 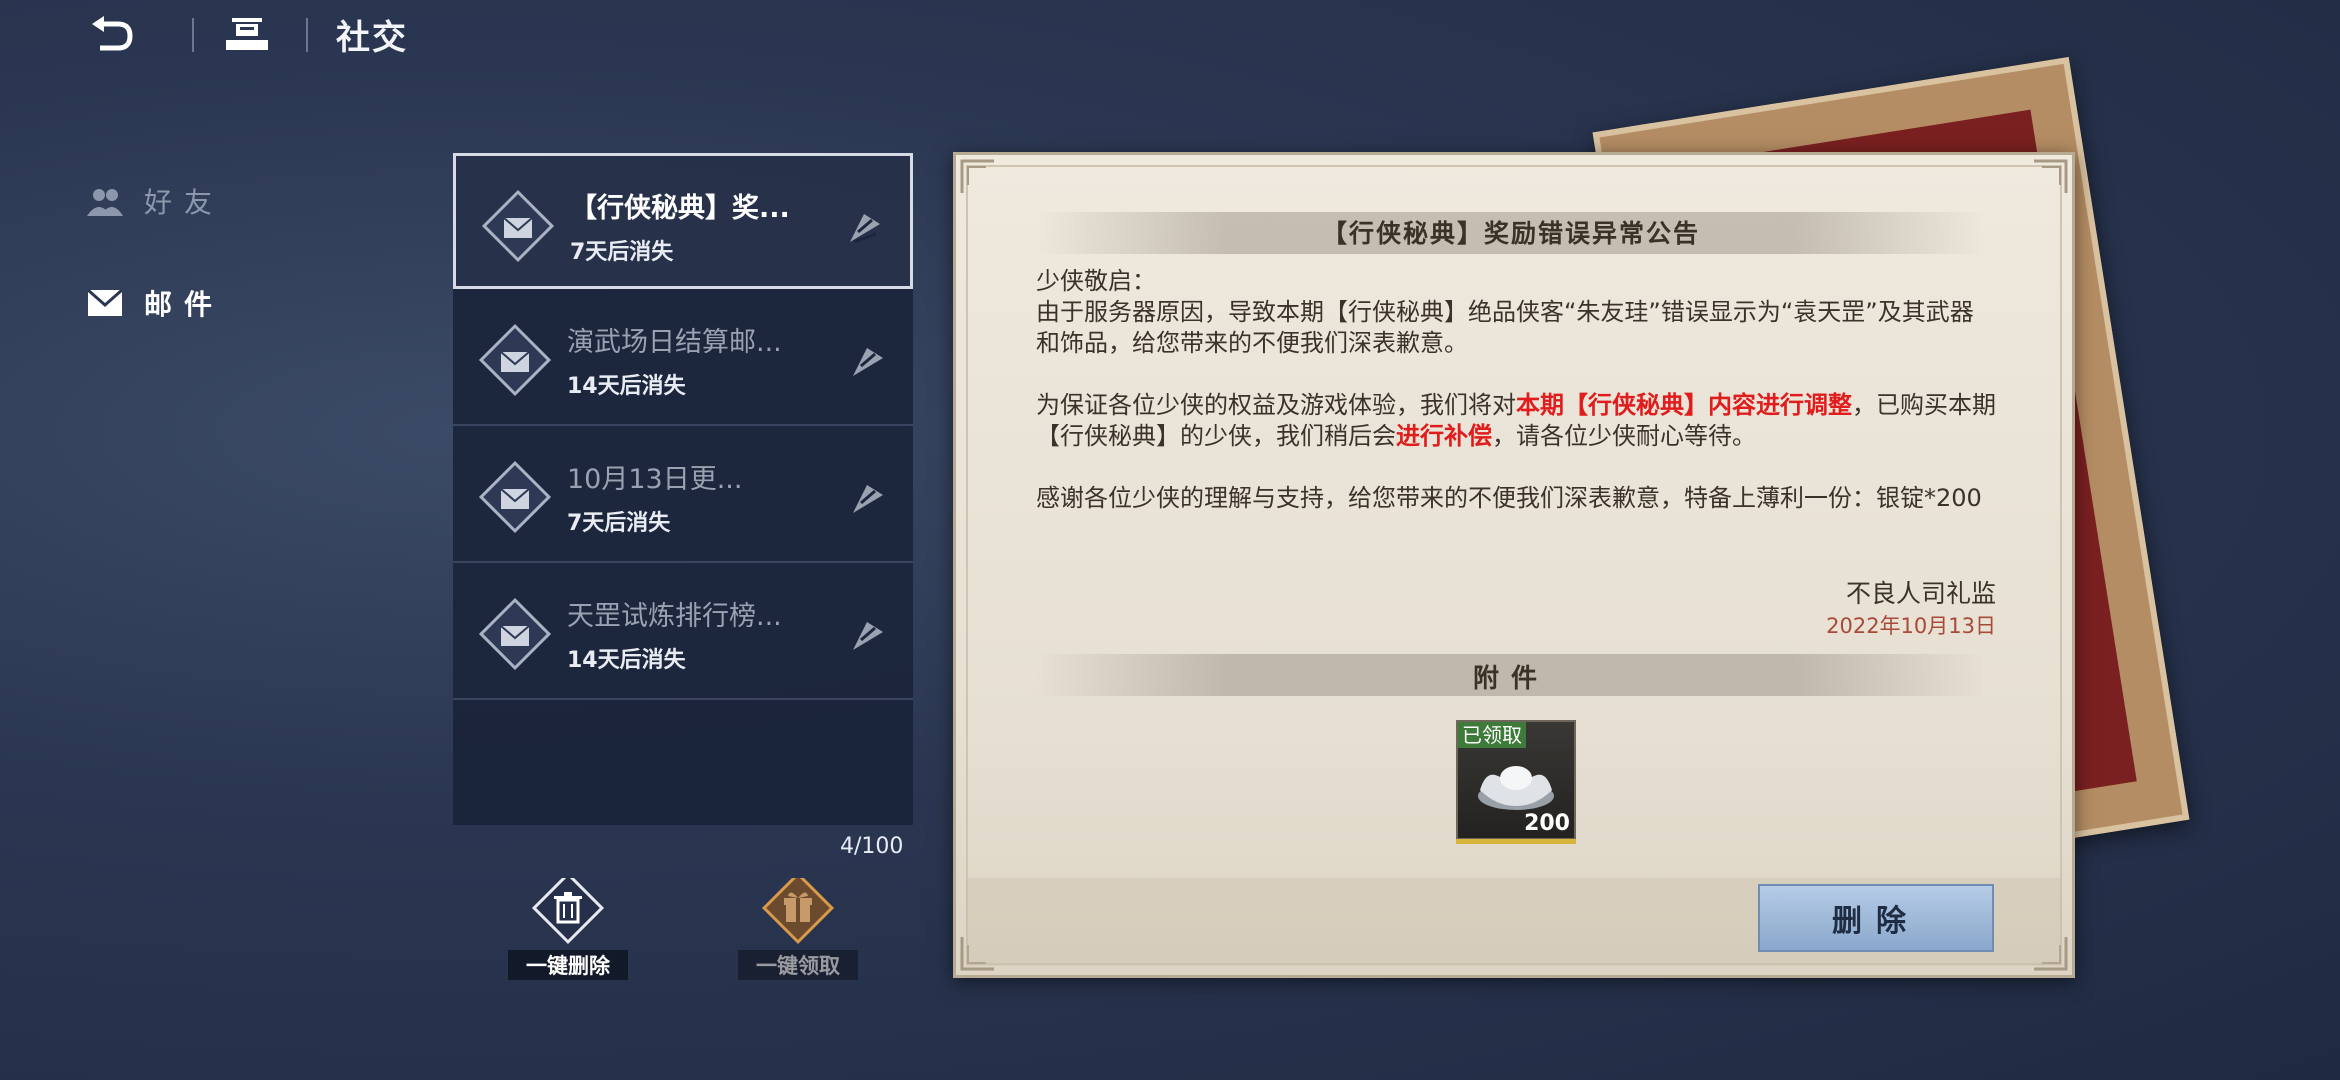 I want to click on sidebar-item-friends: 好友, so click(x=155, y=201).